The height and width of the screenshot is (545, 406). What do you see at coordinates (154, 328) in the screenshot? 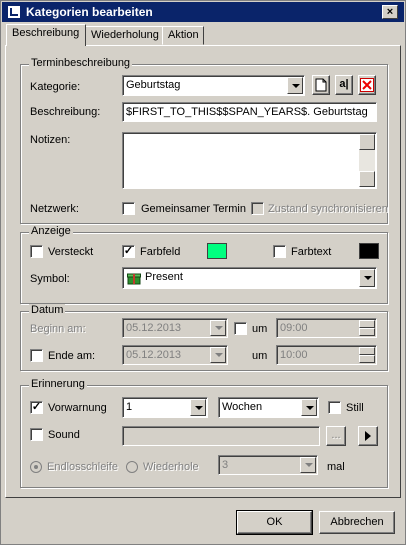
I see `beginn-date-value: 05.12.2013` at bounding box center [154, 328].